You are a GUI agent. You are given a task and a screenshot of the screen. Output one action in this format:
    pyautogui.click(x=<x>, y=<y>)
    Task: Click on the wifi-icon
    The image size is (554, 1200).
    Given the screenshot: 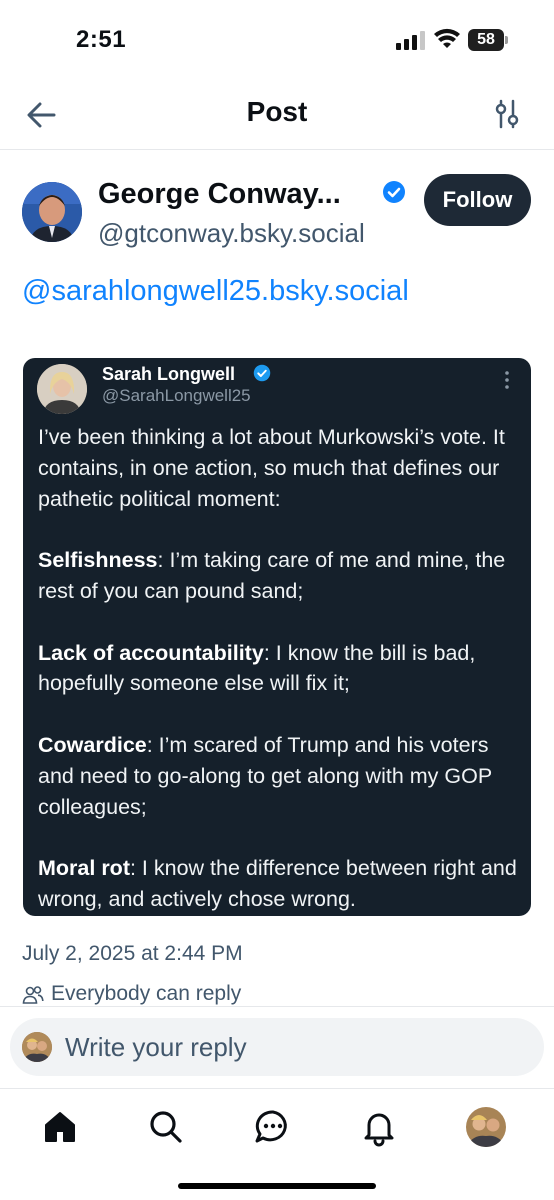 What is the action you would take?
    pyautogui.click(x=447, y=38)
    